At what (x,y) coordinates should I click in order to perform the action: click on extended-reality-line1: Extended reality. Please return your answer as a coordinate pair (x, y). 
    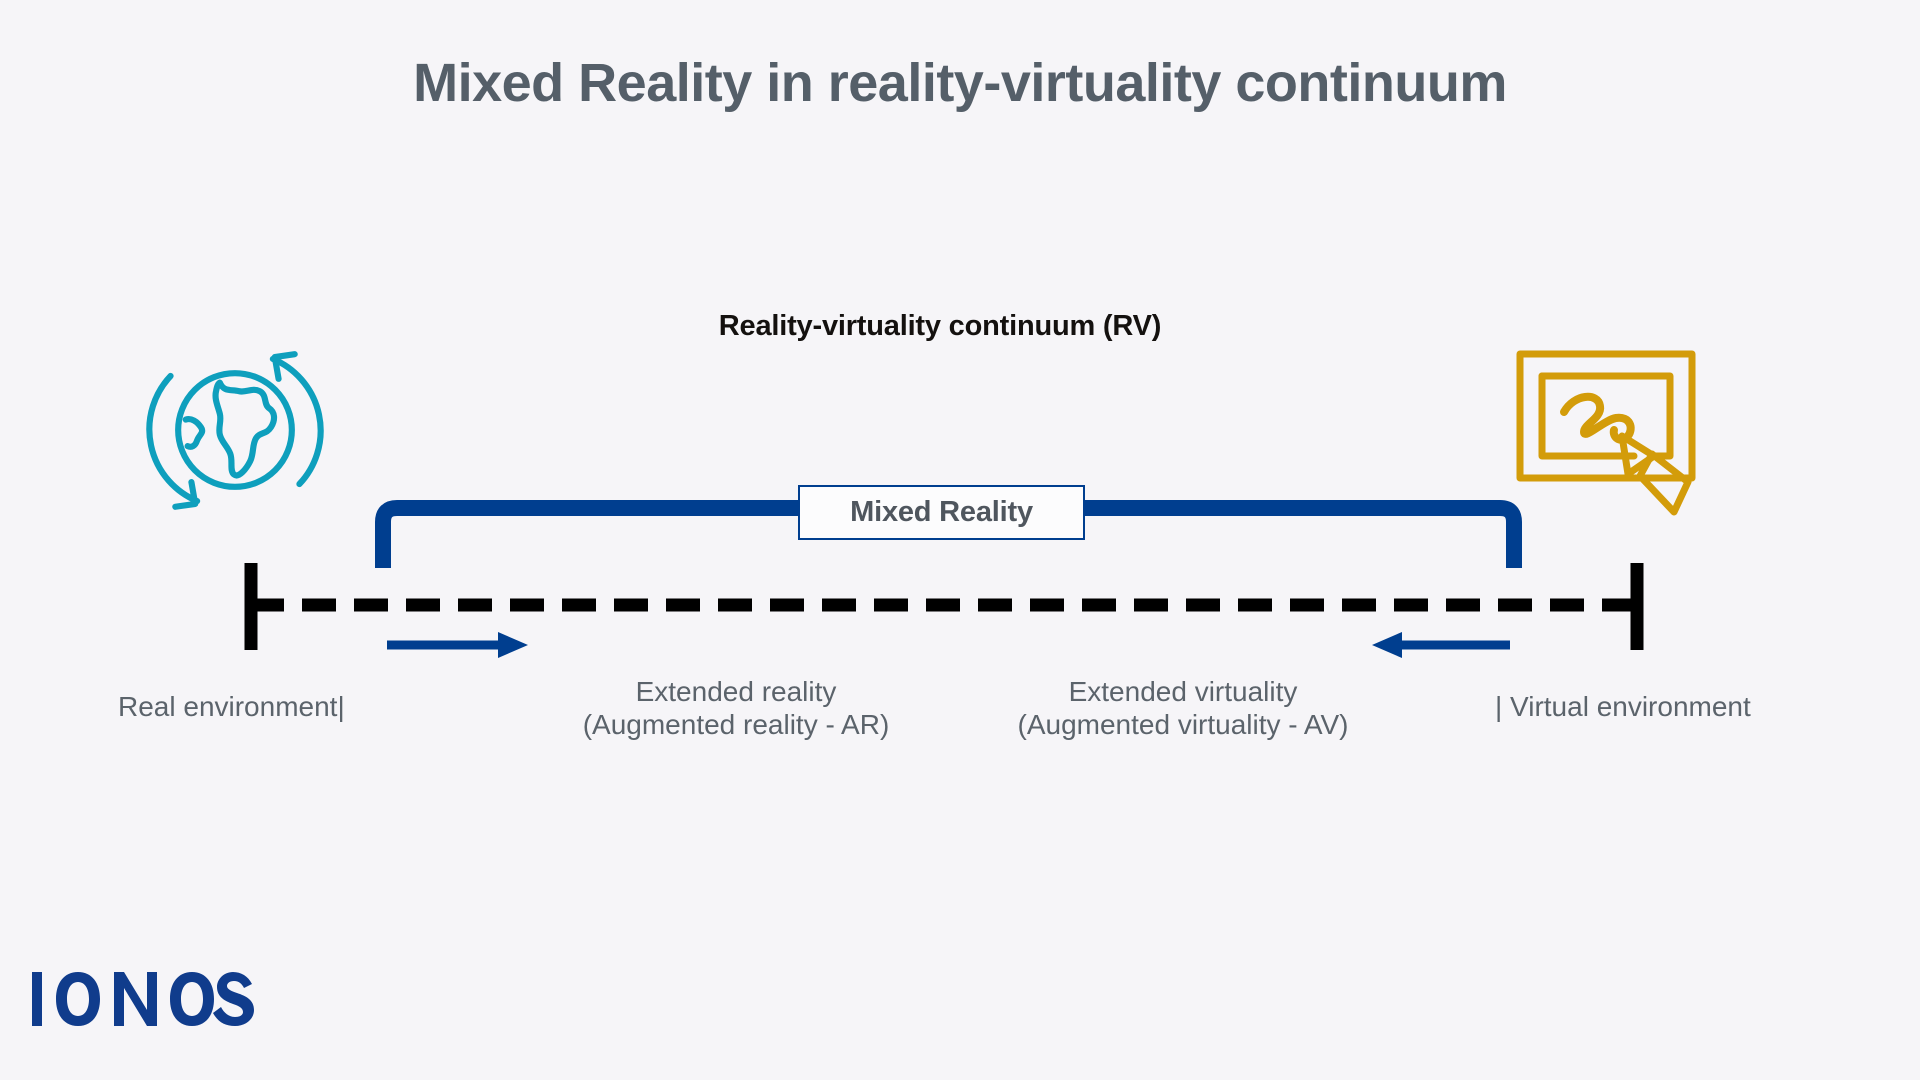
    Looking at the image, I should click on (736, 691).